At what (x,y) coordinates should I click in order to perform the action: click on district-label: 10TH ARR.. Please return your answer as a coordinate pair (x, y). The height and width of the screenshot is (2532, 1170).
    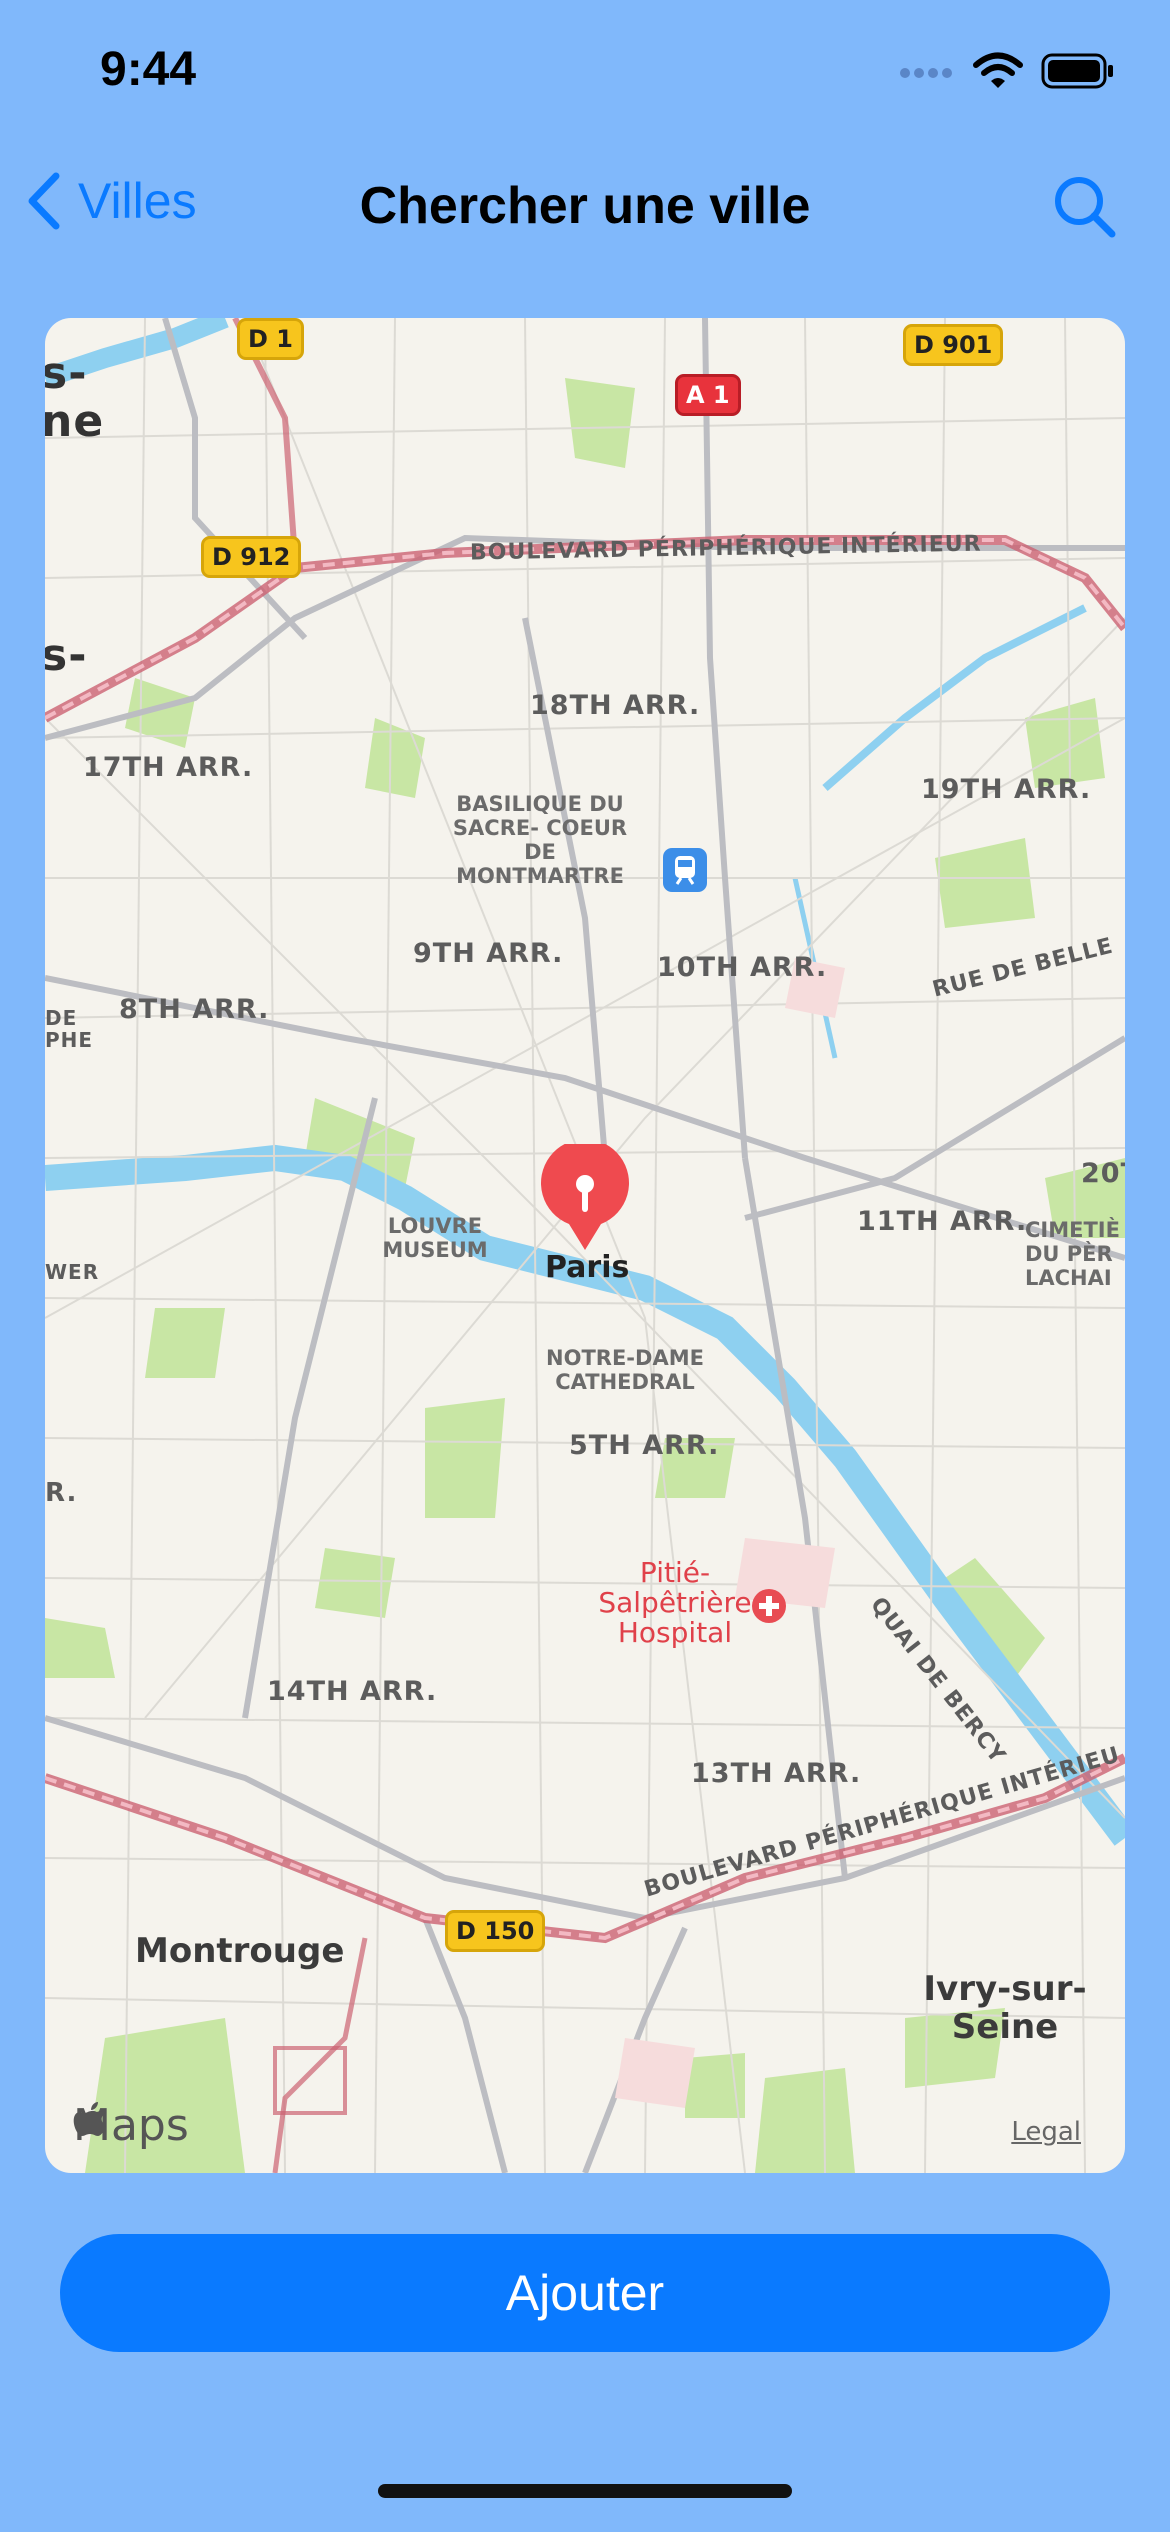
    Looking at the image, I should click on (742, 967).